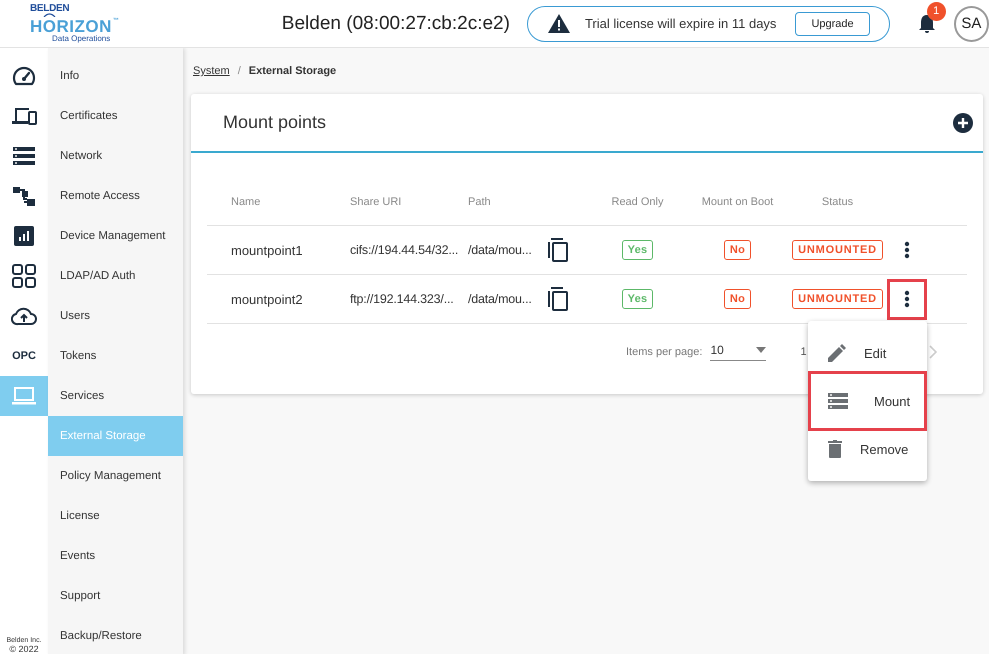 Image resolution: width=989 pixels, height=654 pixels. Describe the element at coordinates (84, 26) in the screenshot. I see `logo-wordmark: RIZON` at that location.